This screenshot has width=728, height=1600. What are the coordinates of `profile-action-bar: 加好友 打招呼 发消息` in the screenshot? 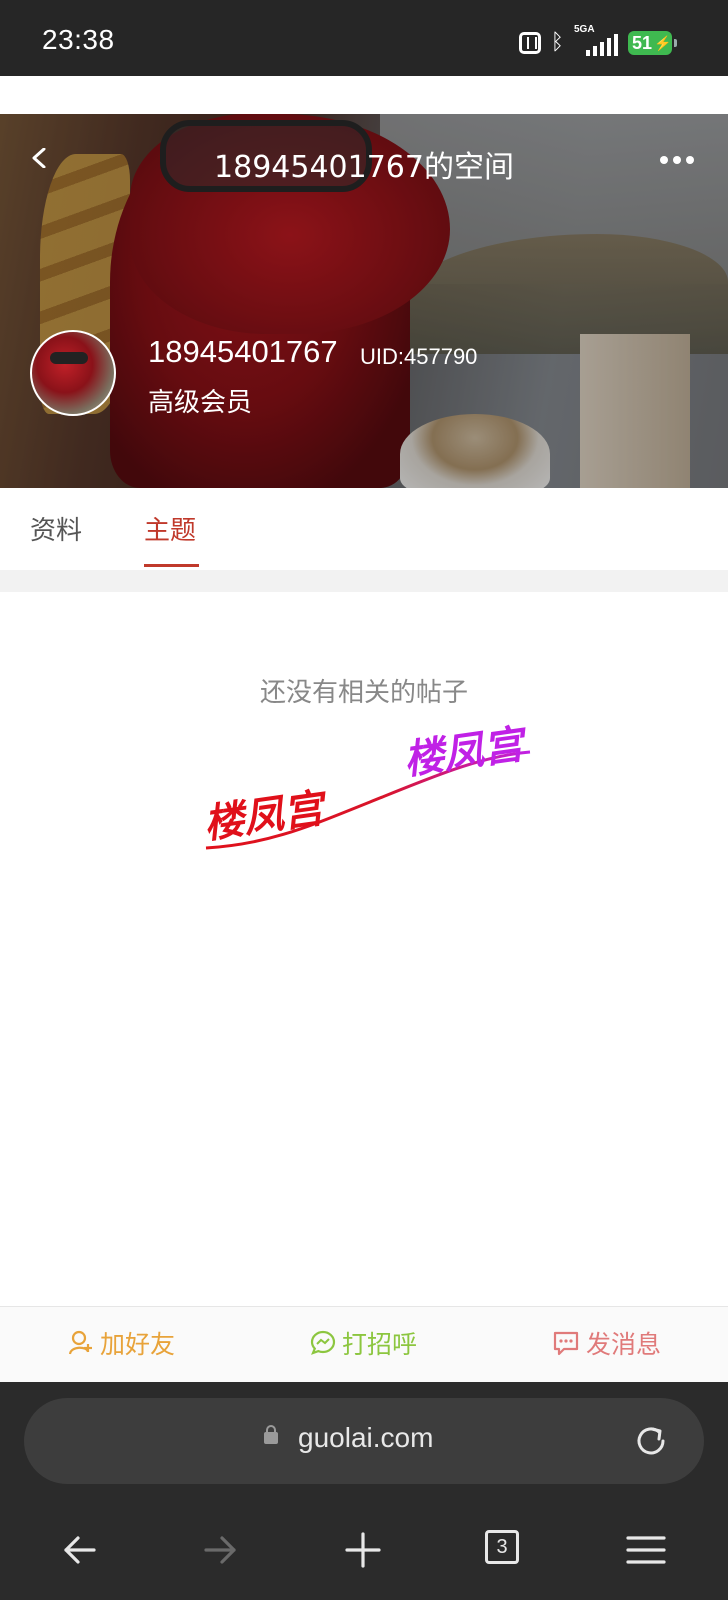 It's located at (364, 1344).